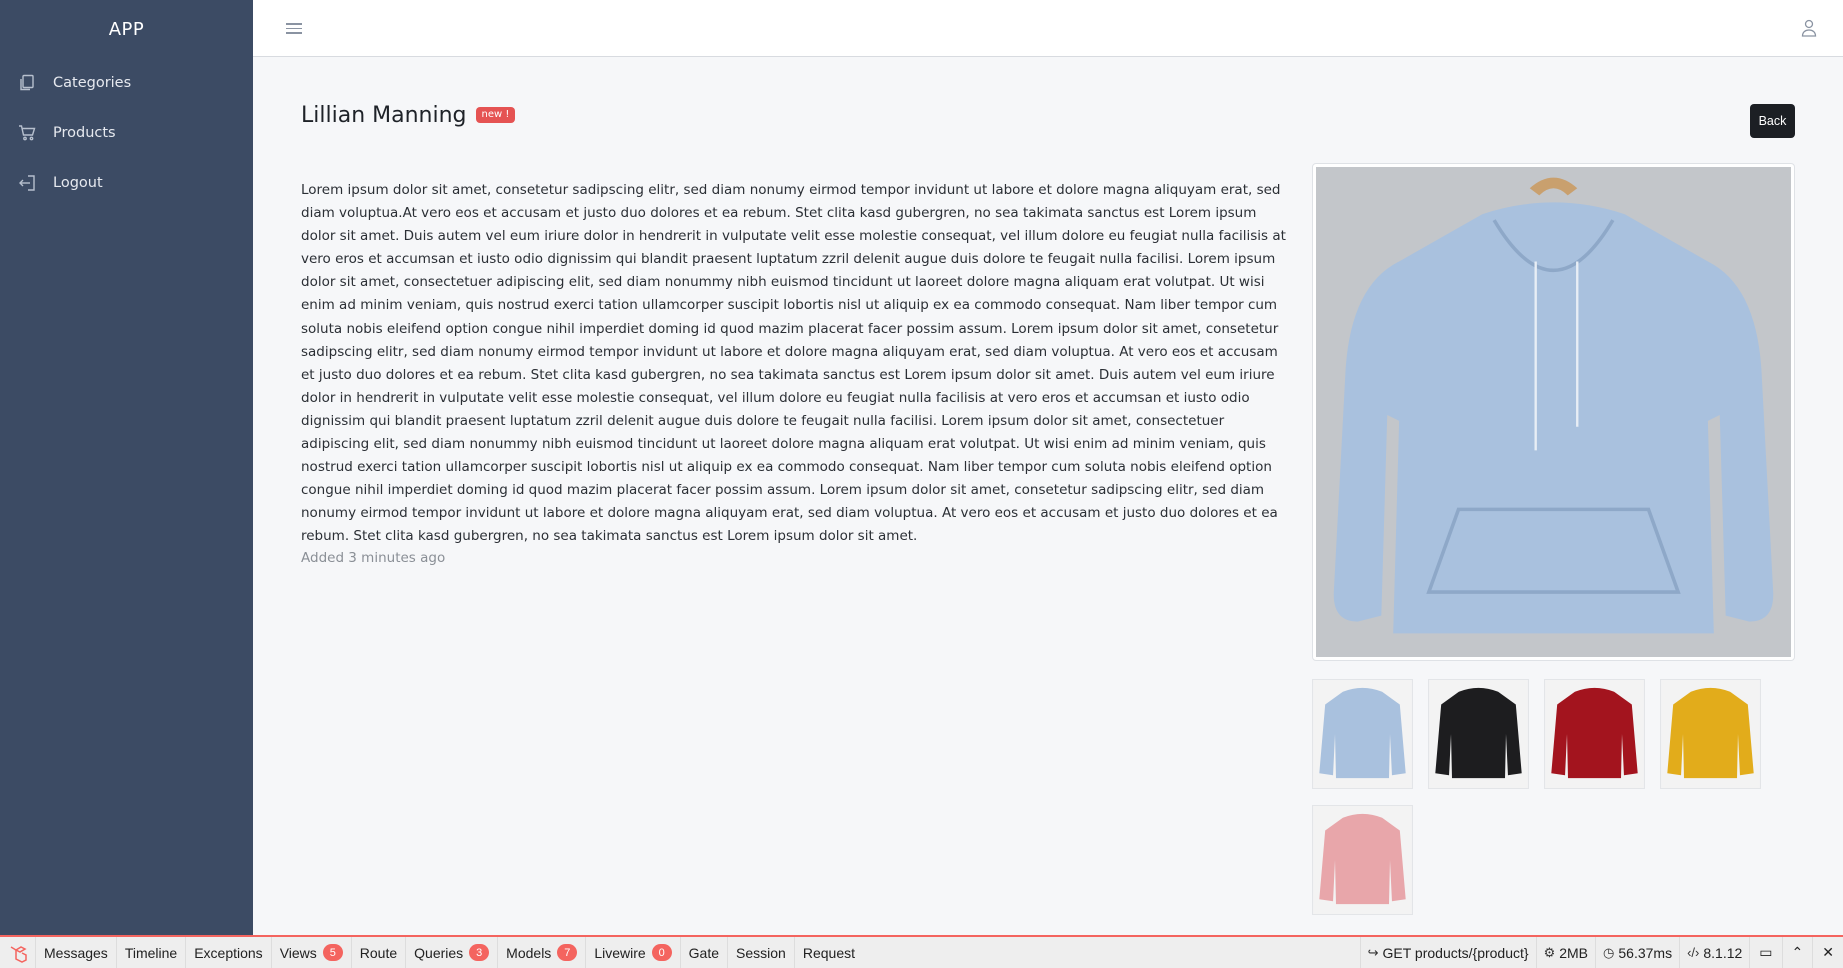  I want to click on cart-icon, so click(27, 133).